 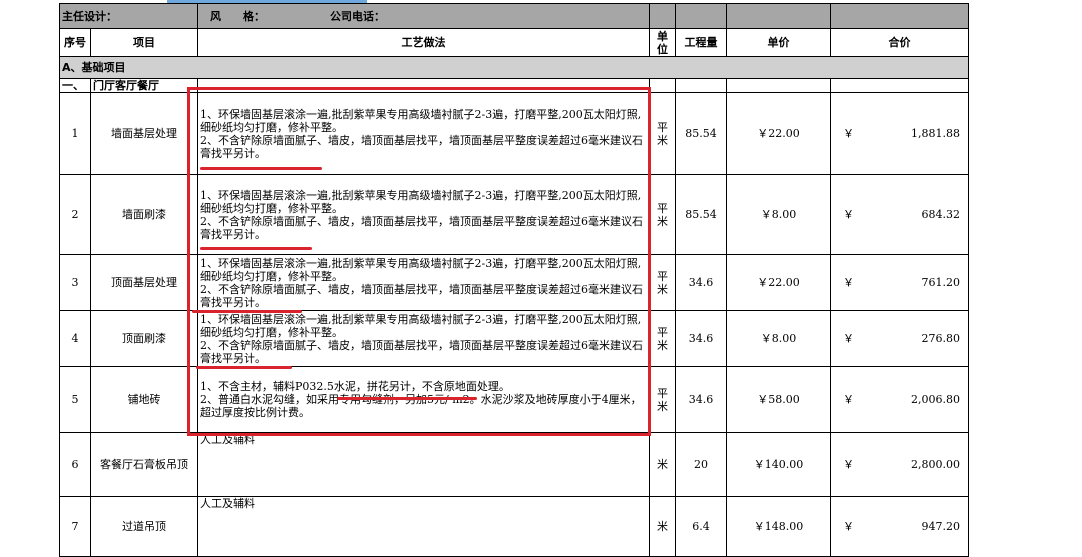 I want to click on row-item: 墙面刷漆, so click(x=144, y=214).